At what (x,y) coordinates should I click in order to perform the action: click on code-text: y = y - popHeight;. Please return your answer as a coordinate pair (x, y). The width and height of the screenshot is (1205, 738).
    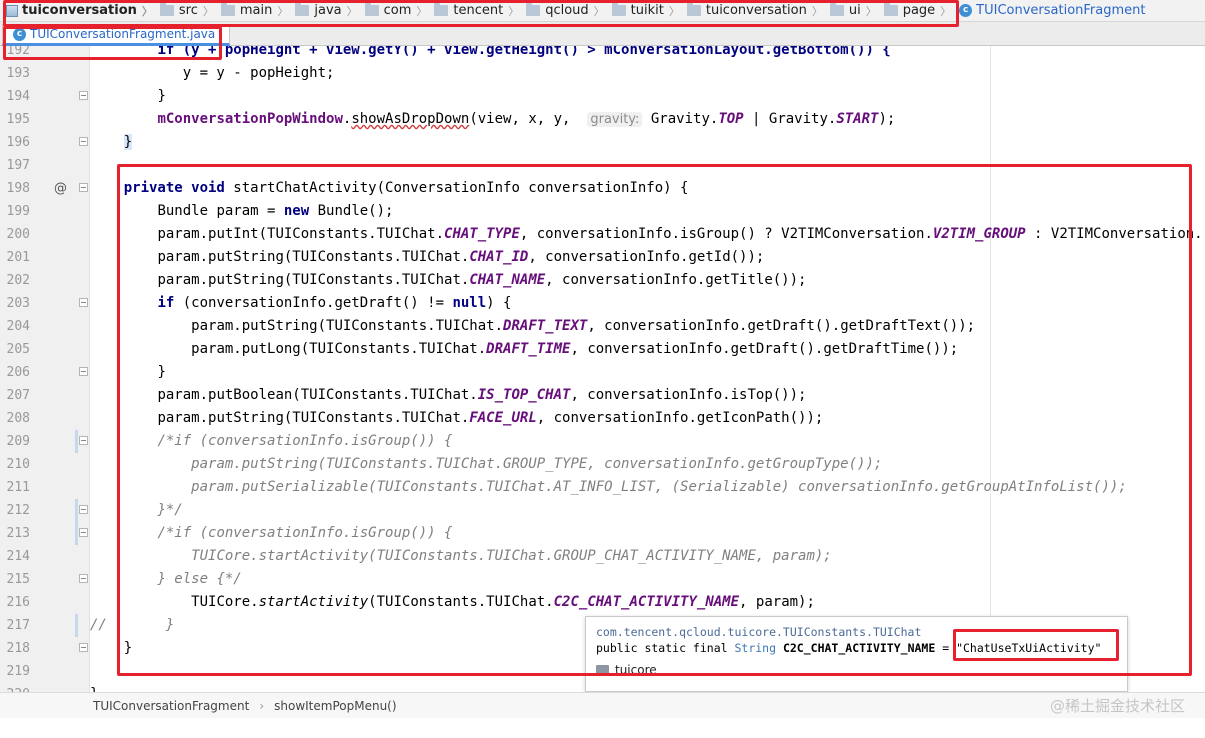
    Looking at the image, I should click on (258, 73).